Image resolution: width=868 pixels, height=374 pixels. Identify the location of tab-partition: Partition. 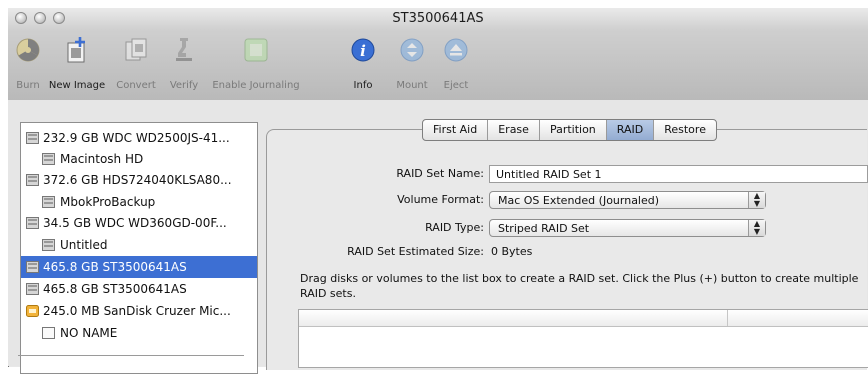
(573, 130).